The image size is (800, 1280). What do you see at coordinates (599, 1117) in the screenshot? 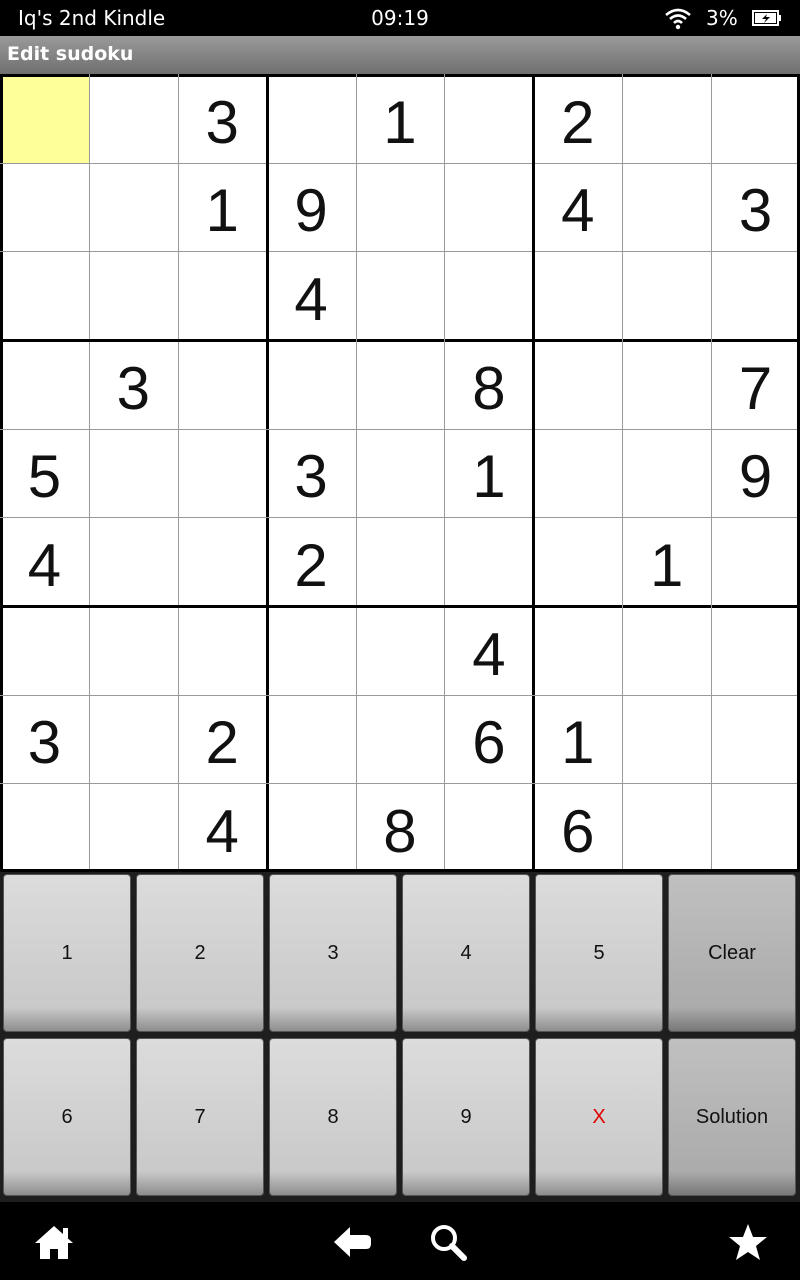
I see `erase-cell-button: X` at bounding box center [599, 1117].